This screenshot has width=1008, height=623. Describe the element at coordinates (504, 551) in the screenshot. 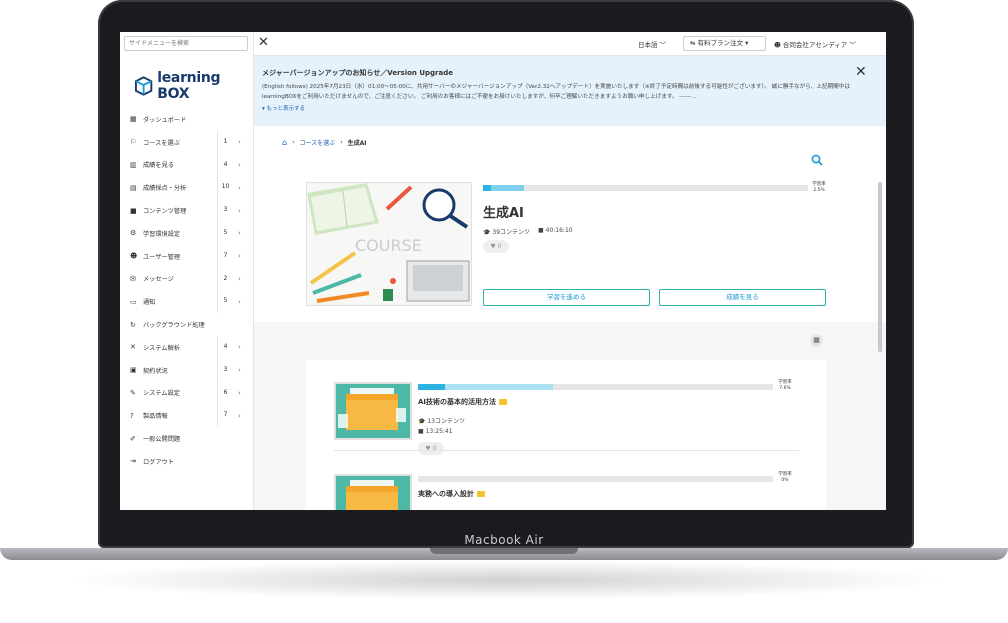

I see `laptop-notch` at that location.